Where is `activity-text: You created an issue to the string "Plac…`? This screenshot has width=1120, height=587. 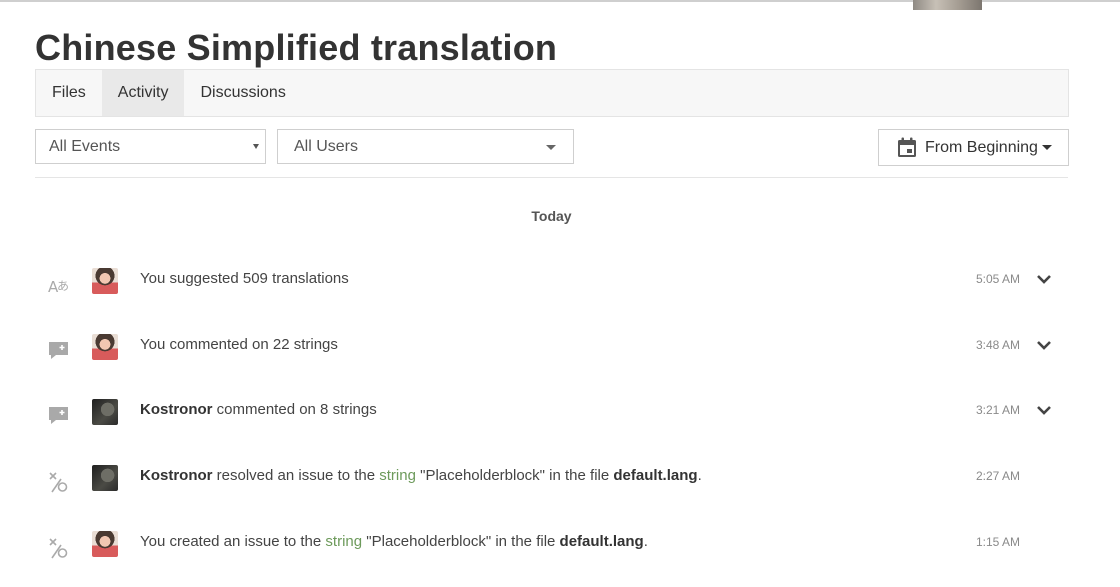 activity-text: You created an issue to the string "Plac… is located at coordinates (394, 541).